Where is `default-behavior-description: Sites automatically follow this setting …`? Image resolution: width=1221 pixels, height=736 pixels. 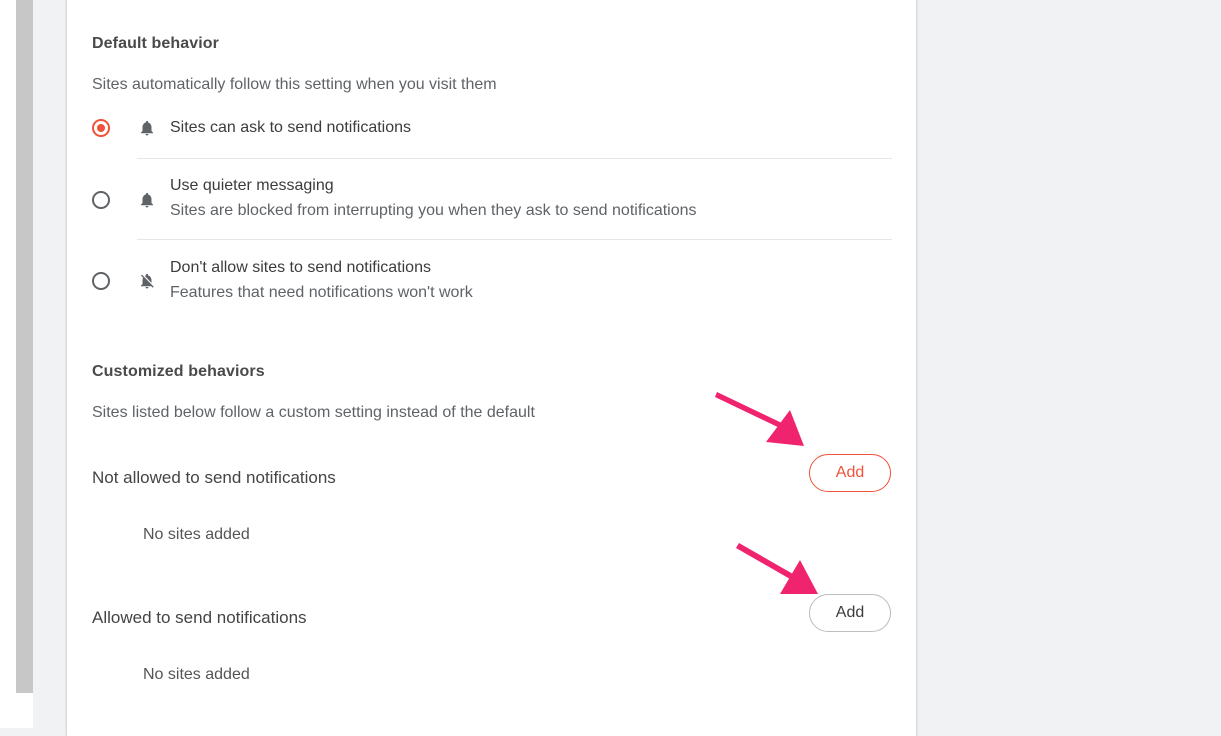 default-behavior-description: Sites automatically follow this setting … is located at coordinates (294, 84).